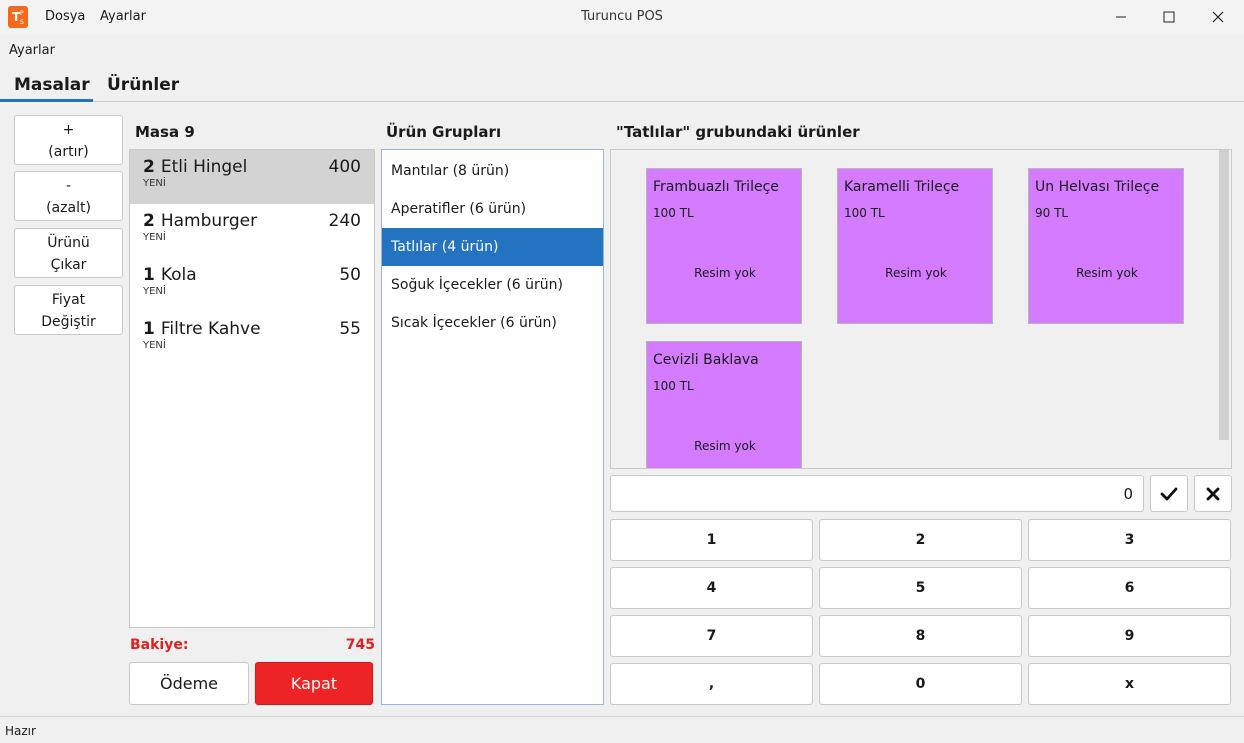  Describe the element at coordinates (165, 132) in the screenshot. I see `table-title: Masa 9` at that location.